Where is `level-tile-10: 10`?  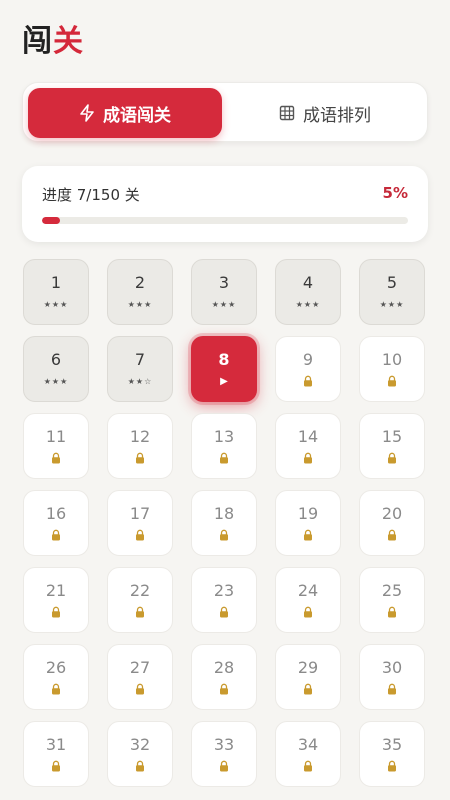 level-tile-10: 10 is located at coordinates (392, 369).